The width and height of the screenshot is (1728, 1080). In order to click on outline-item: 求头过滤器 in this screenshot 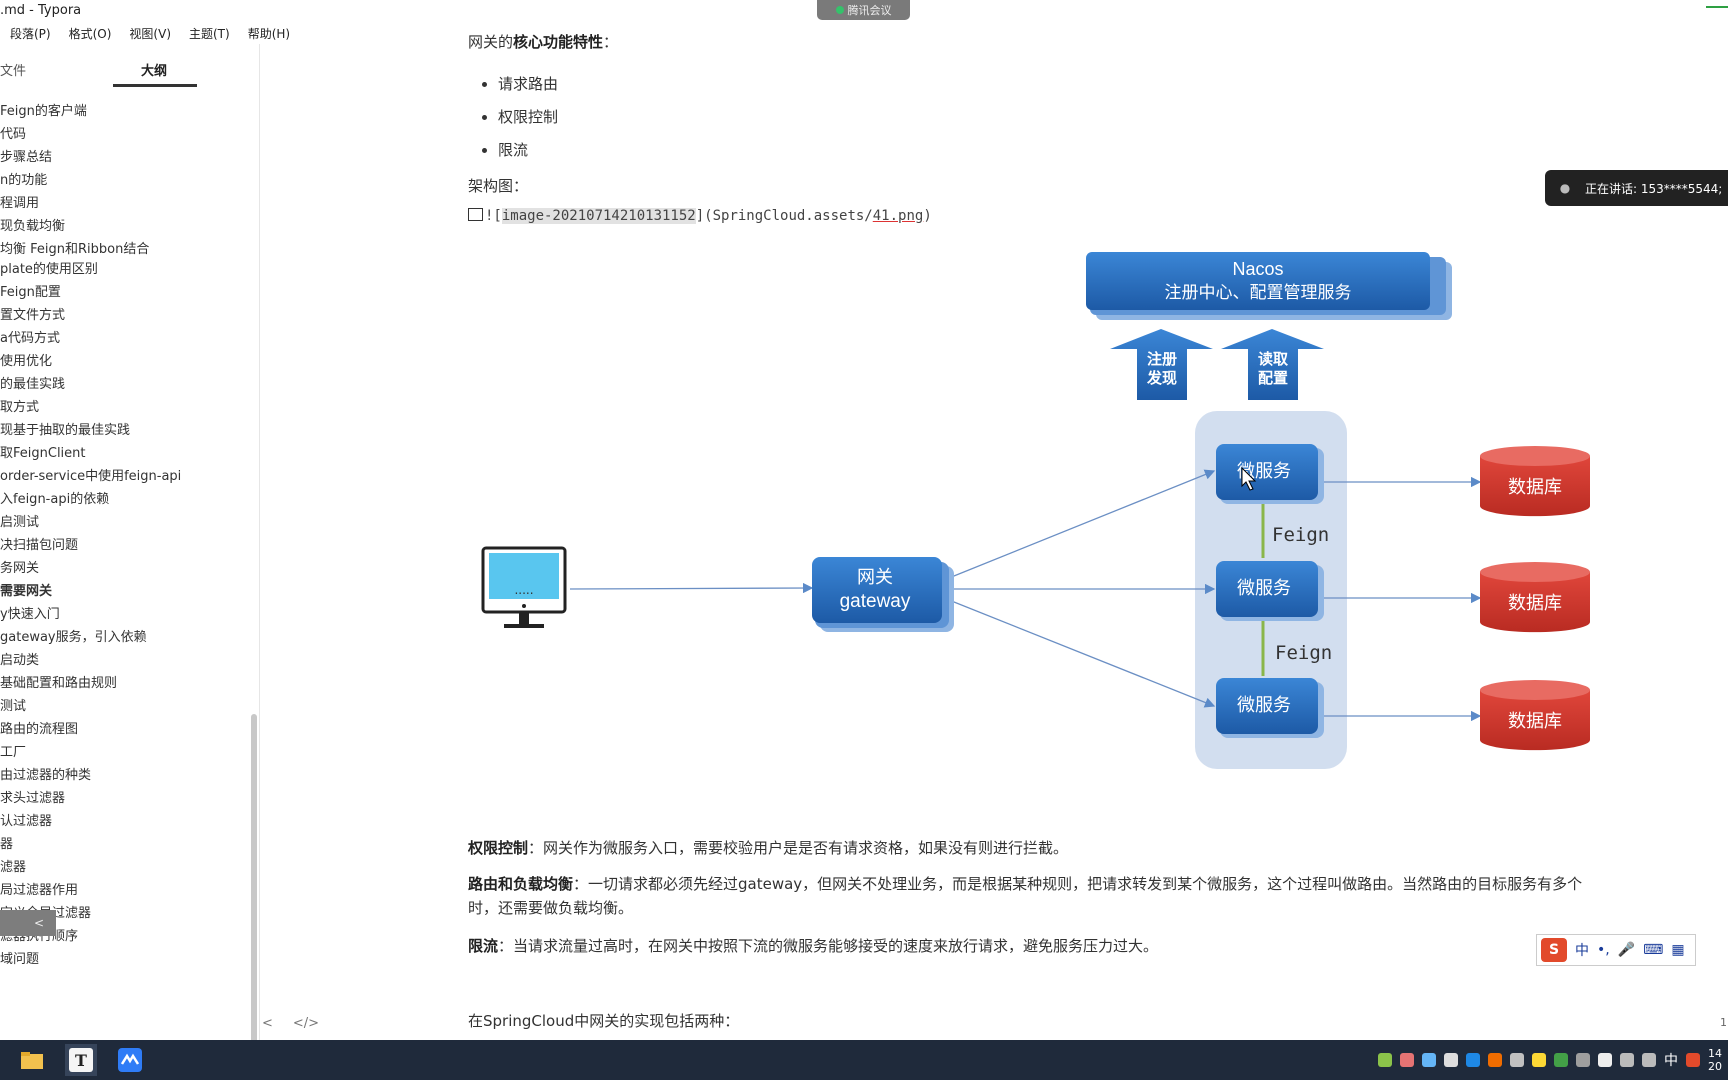, I will do `click(125, 798)`.